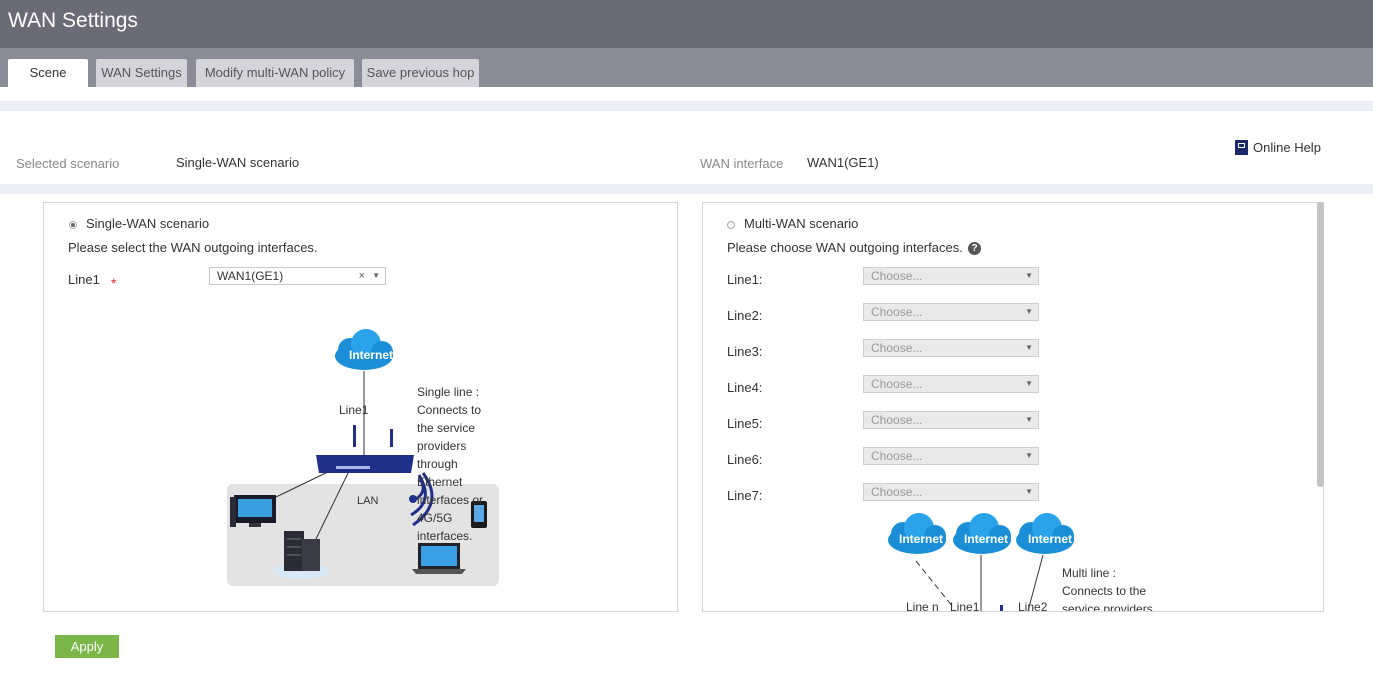 The width and height of the screenshot is (1373, 676). What do you see at coordinates (1001, 608) in the screenshot?
I see `router-antenna` at bounding box center [1001, 608].